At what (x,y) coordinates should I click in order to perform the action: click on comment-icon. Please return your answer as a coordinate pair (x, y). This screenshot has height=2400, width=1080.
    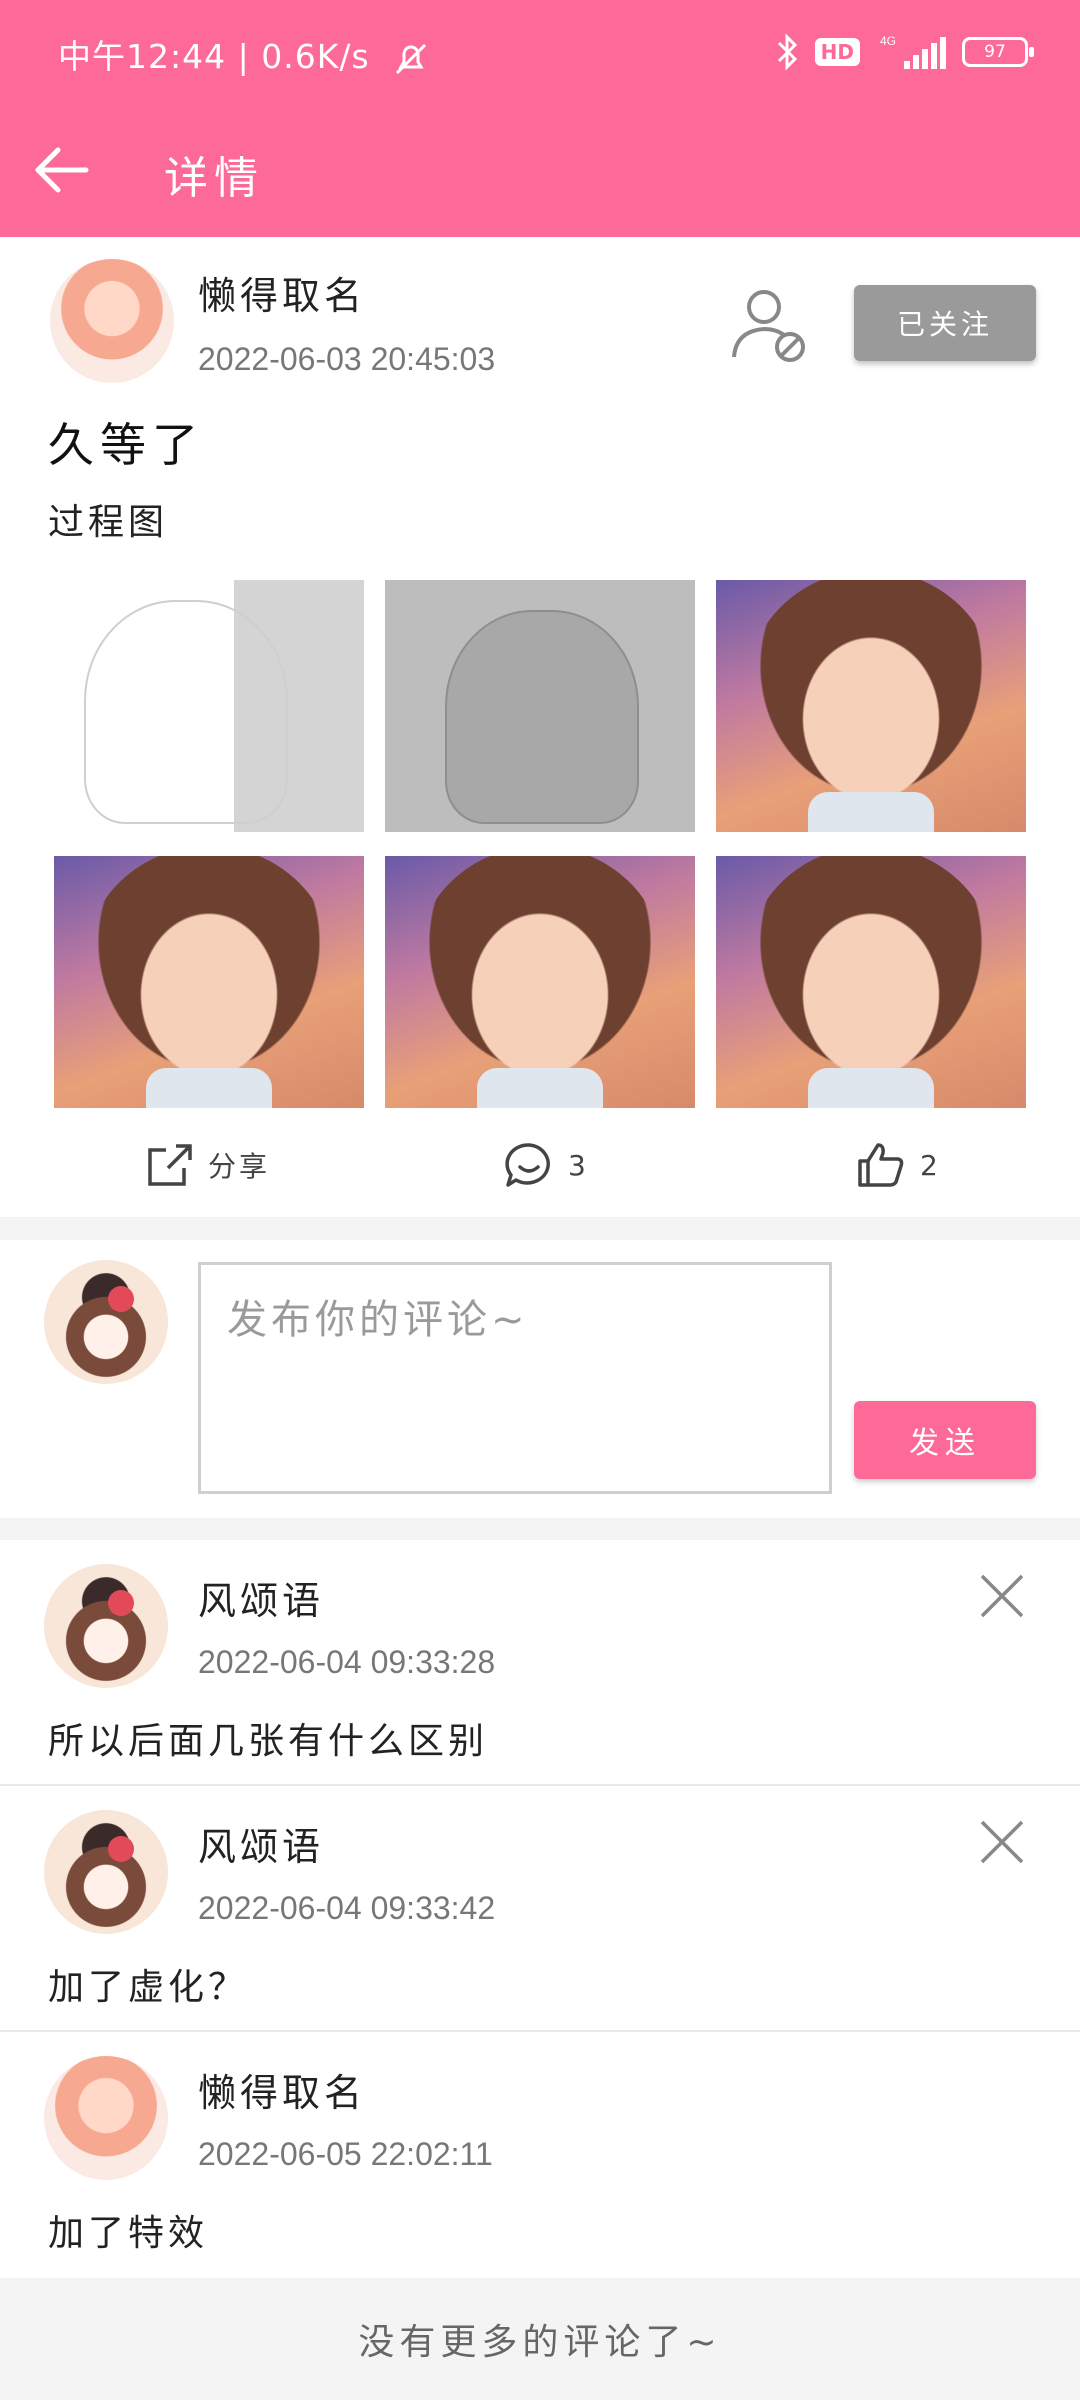
    Looking at the image, I should click on (527, 1165).